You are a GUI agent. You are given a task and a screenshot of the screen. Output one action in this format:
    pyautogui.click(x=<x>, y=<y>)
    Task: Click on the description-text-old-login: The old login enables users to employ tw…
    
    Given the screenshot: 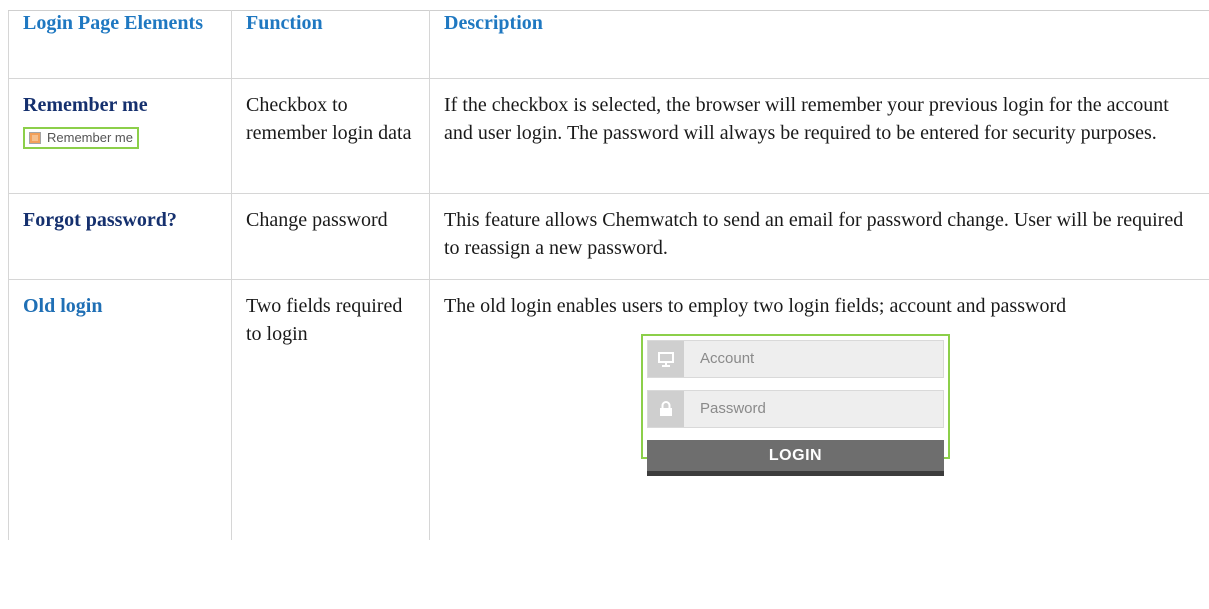 What is the action you would take?
    pyautogui.click(x=755, y=306)
    